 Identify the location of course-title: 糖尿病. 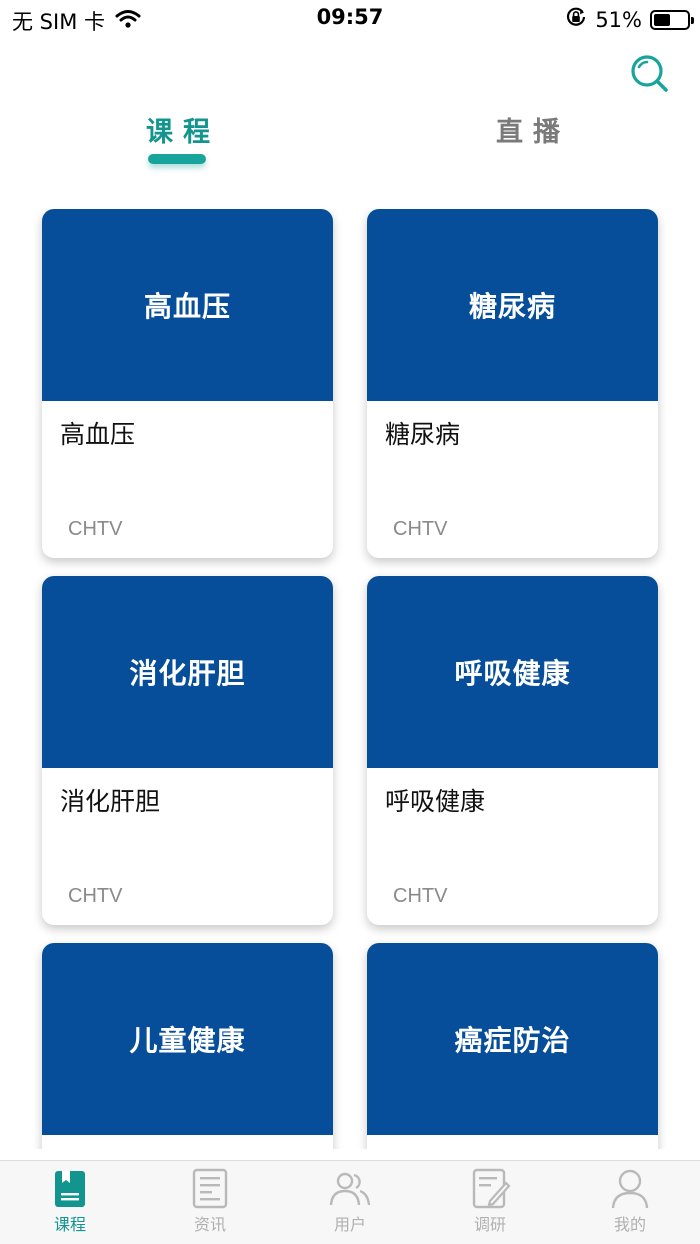
(423, 434).